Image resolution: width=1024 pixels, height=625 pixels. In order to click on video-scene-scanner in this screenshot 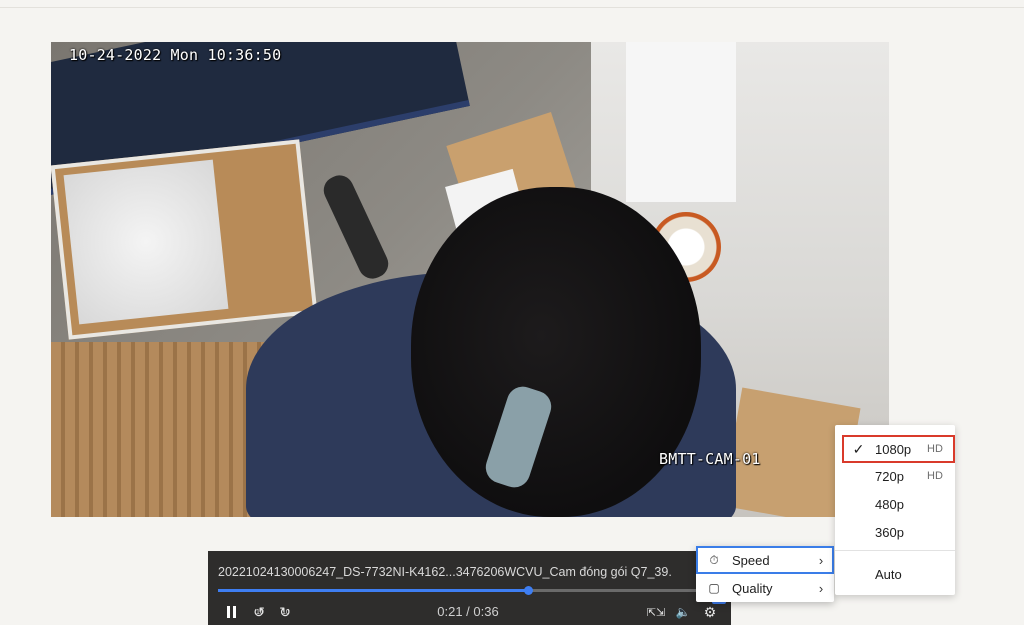, I will do `click(356, 227)`.